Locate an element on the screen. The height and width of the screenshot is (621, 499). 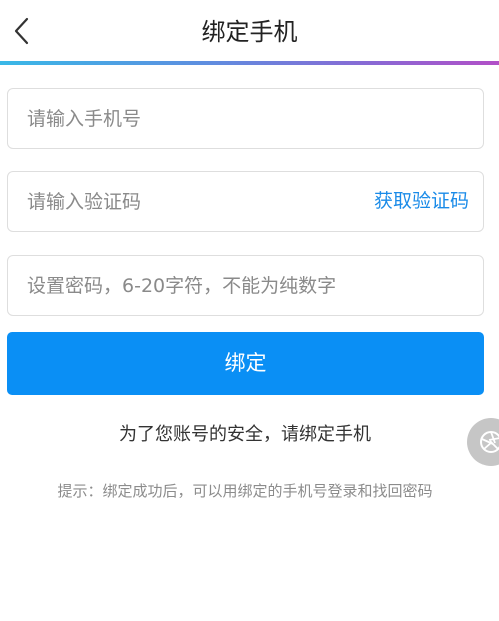
password-field is located at coordinates (245, 285).